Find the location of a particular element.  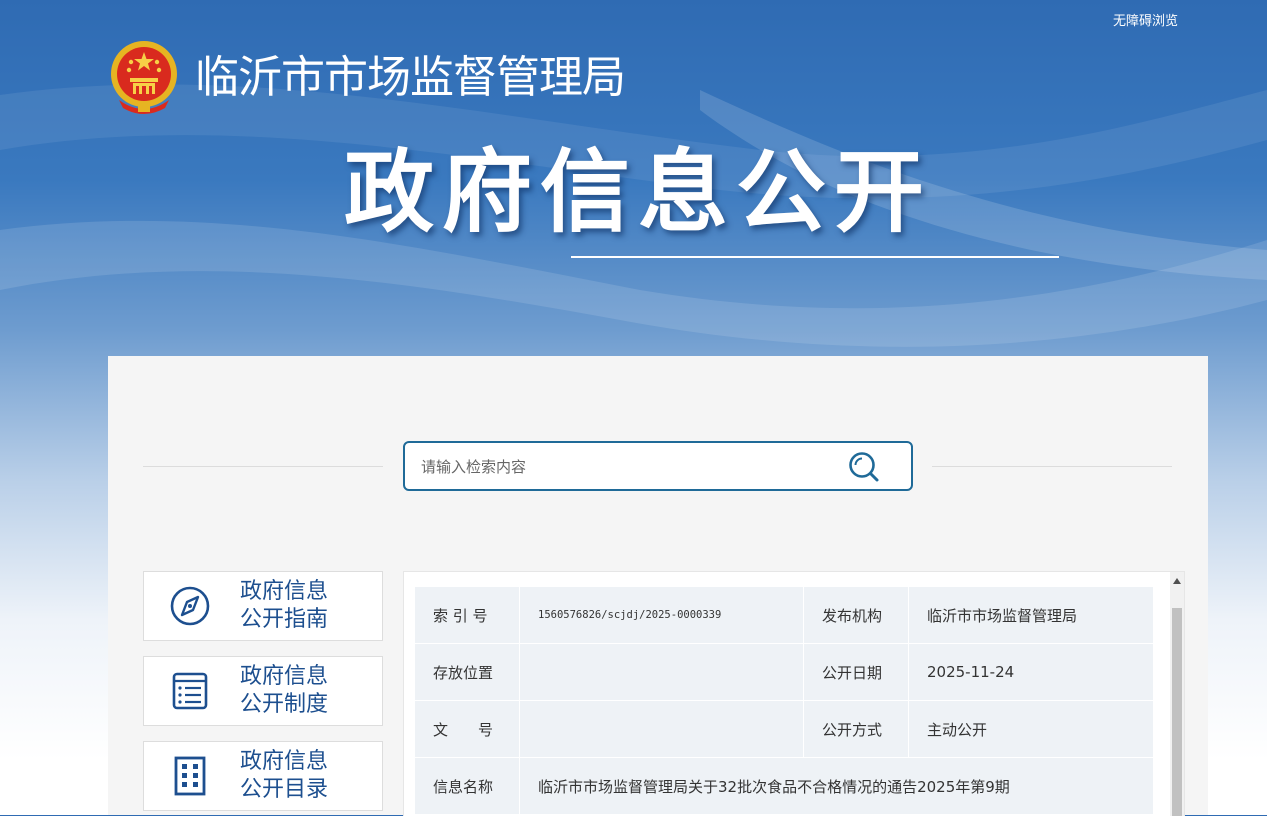

scrollbar-thumb is located at coordinates (1177, 712).